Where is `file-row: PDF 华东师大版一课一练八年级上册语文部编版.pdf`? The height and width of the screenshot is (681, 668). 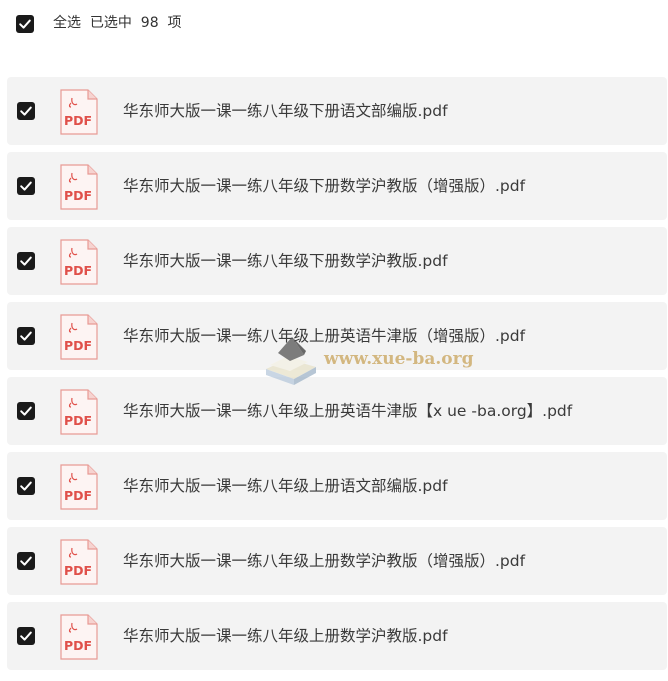 file-row: PDF 华东师大版一课一练八年级上册语文部编版.pdf is located at coordinates (337, 486).